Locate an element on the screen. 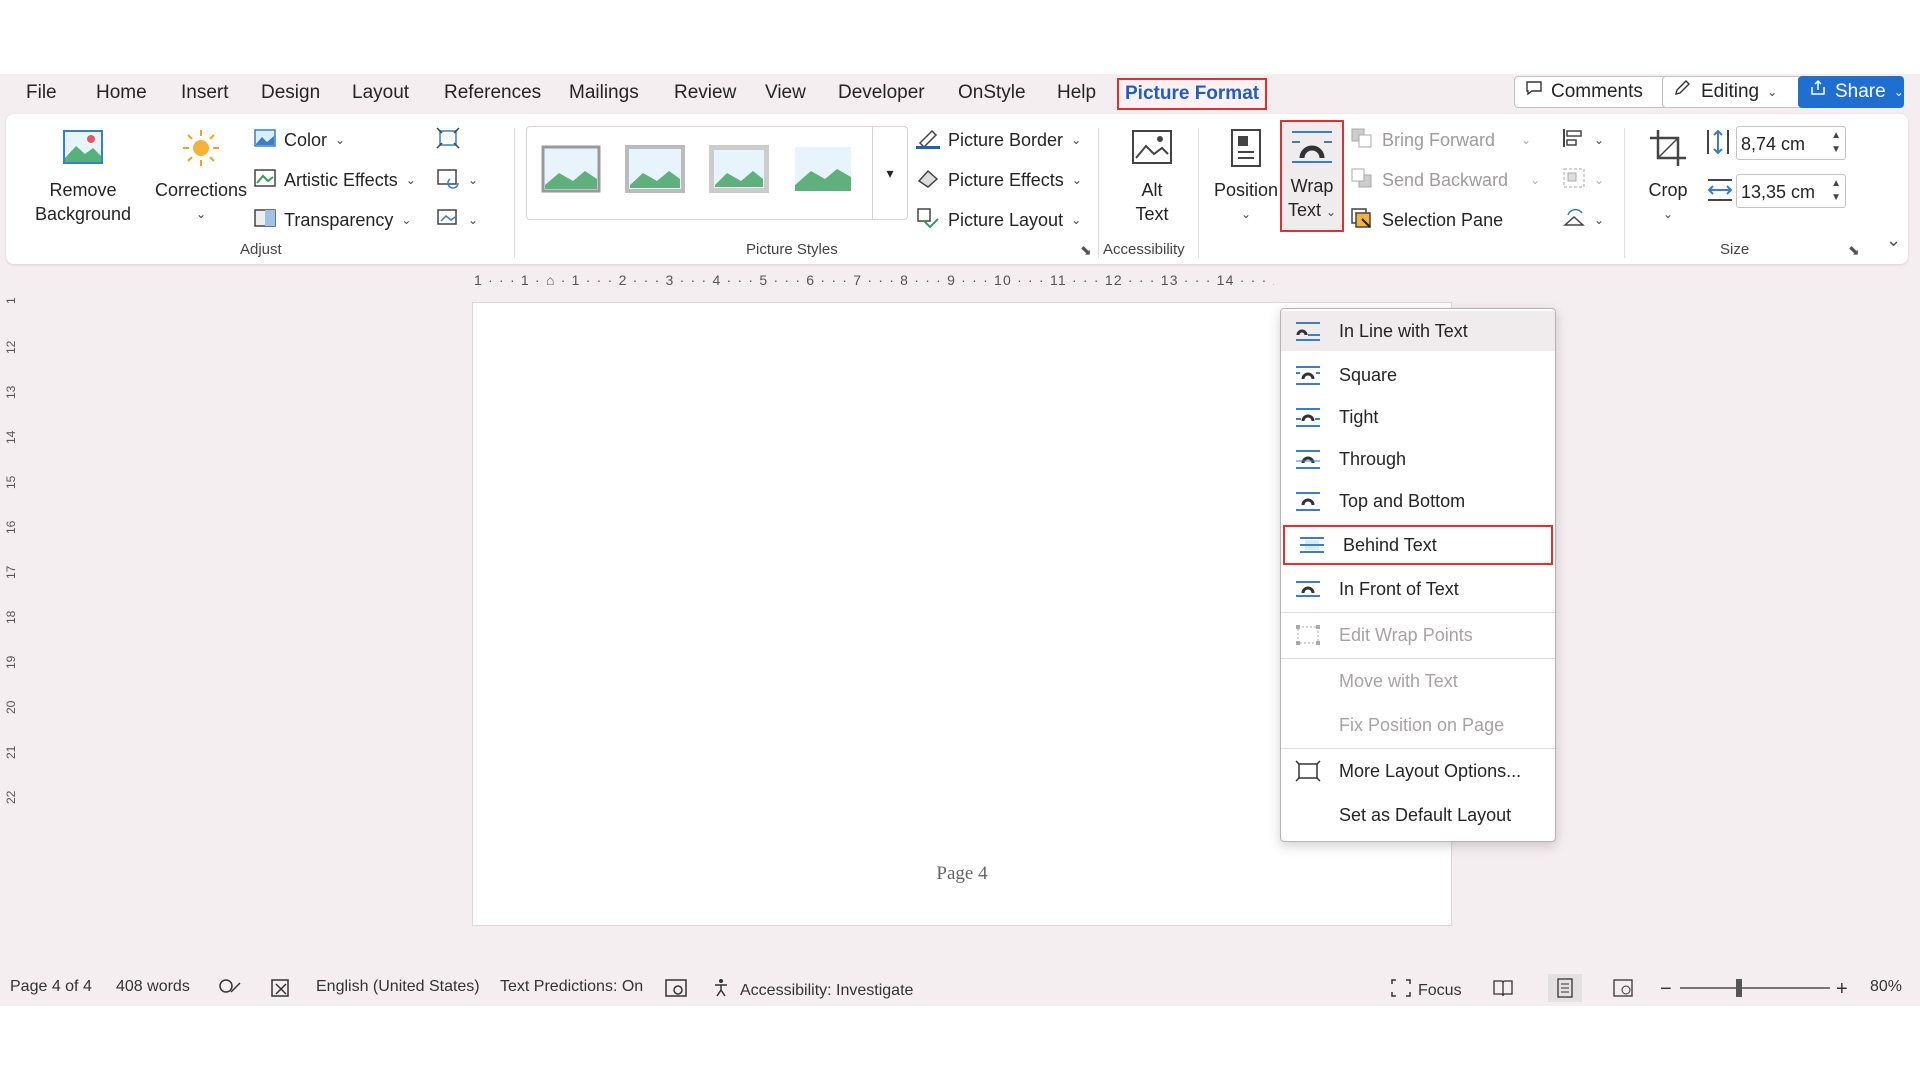 This screenshot has width=1920, height=1080. crop-button: Crop ⌄ is located at coordinates (1668, 177).